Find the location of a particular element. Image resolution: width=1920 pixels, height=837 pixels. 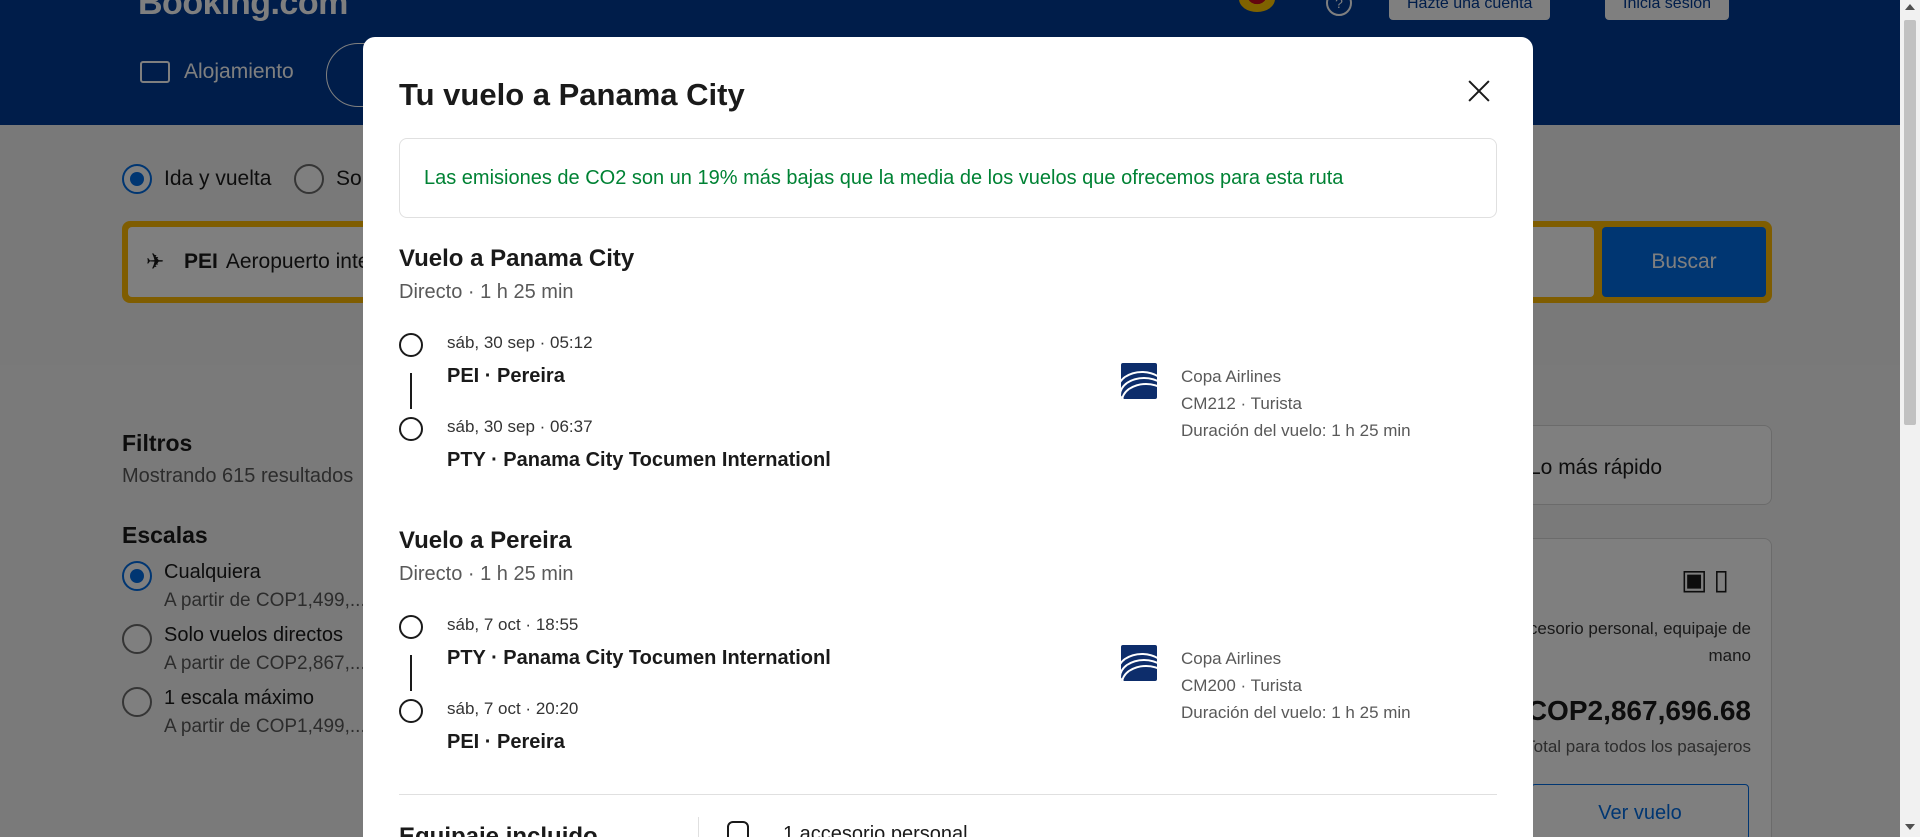

flight-number: CM200 · Turista is located at coordinates (1241, 685).